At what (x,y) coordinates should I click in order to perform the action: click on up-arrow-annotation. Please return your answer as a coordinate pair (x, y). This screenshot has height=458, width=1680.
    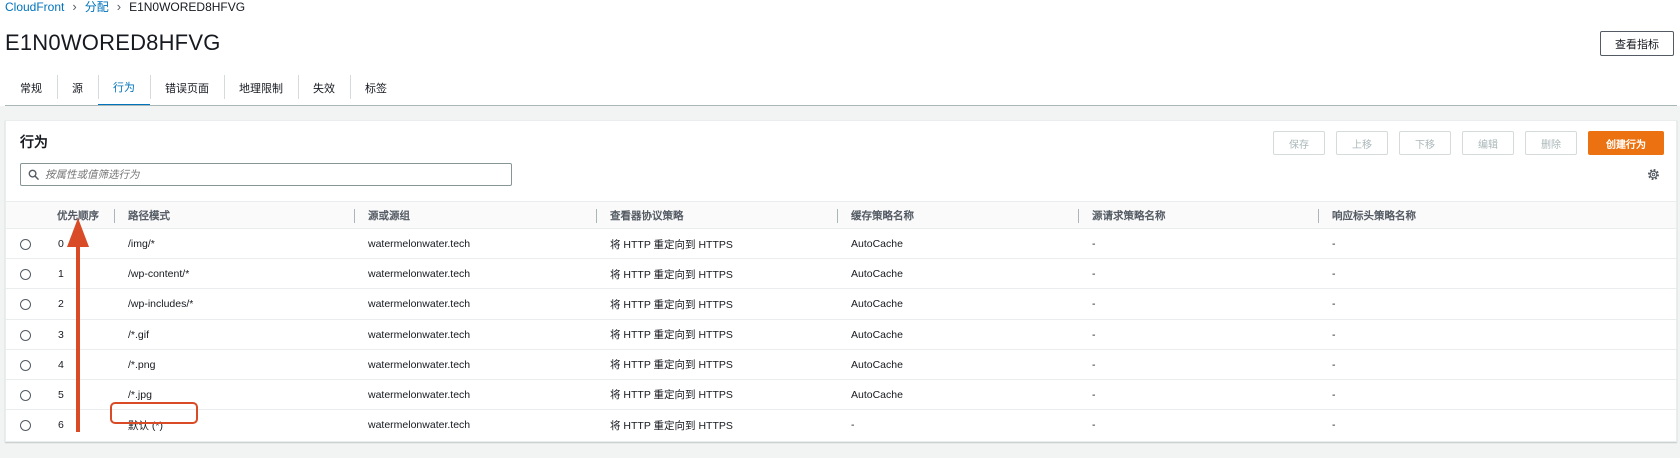
    Looking at the image, I should click on (78, 325).